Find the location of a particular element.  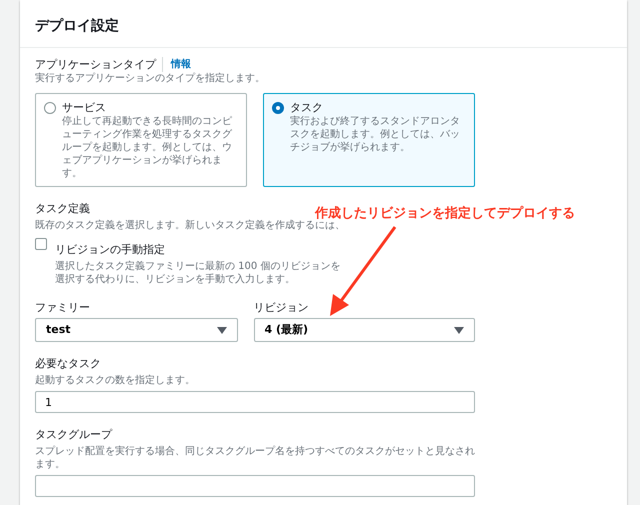

field-description: 起動するタスクの数を指定します。 is located at coordinates (115, 380).